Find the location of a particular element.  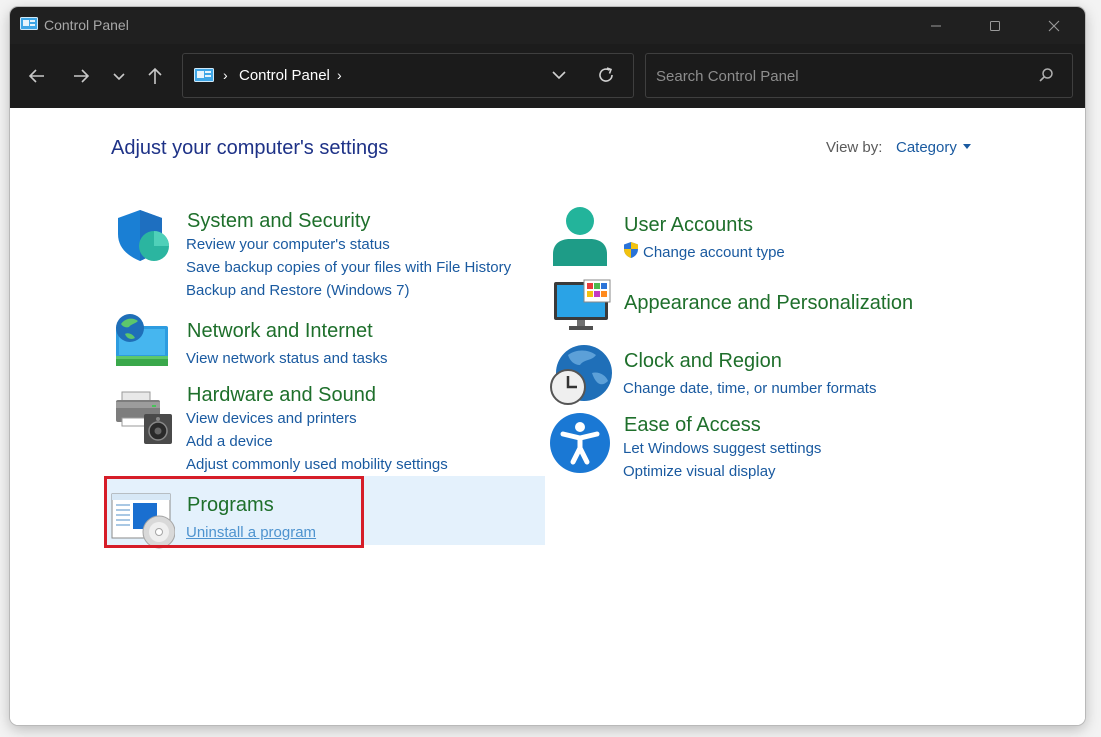

maximize-icon is located at coordinates (995, 25).